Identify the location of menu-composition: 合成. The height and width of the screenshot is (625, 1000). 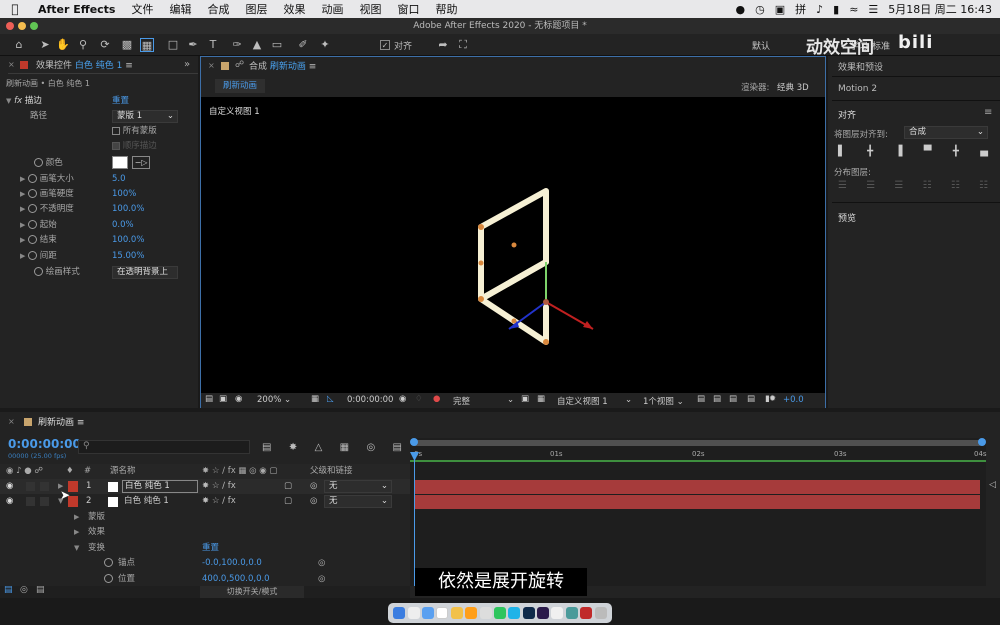
(218, 9).